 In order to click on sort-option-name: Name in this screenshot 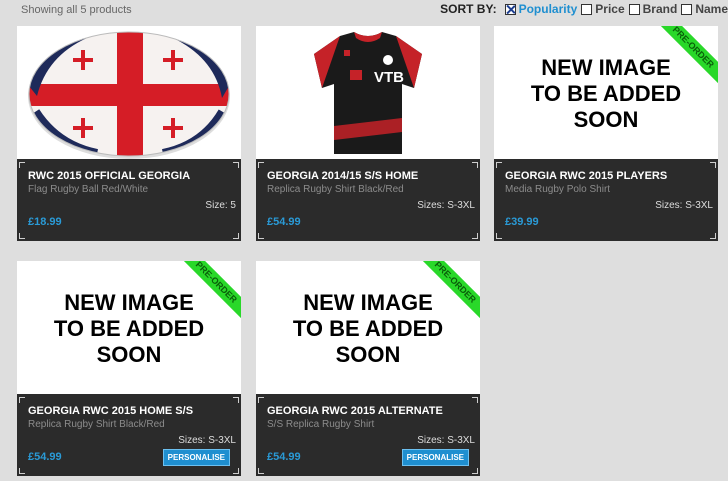, I will do `click(704, 9)`.